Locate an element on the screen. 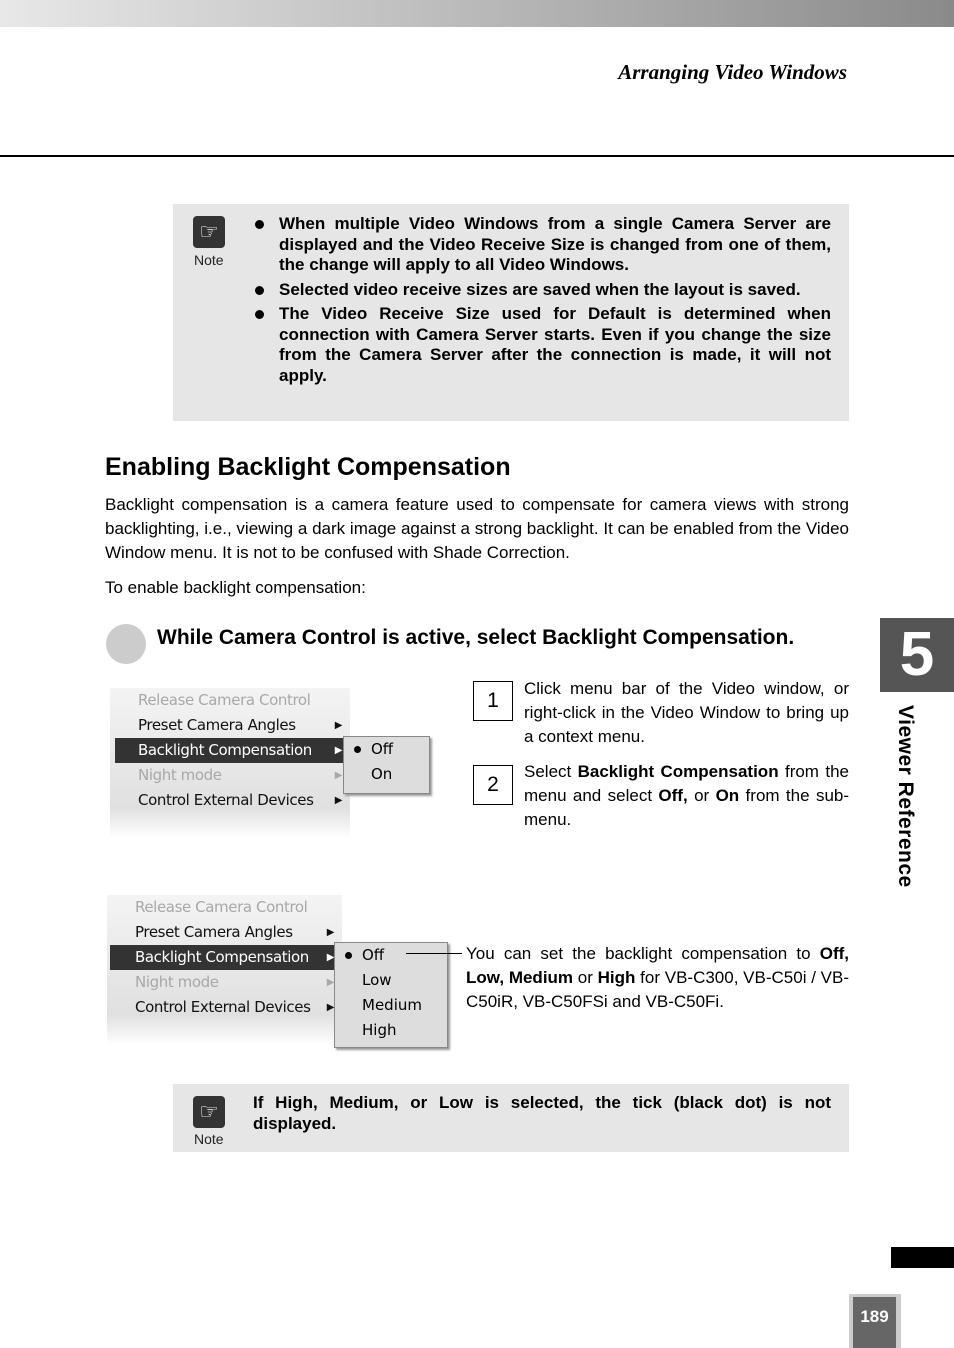  submenu-item-low: Low is located at coordinates (391, 980).